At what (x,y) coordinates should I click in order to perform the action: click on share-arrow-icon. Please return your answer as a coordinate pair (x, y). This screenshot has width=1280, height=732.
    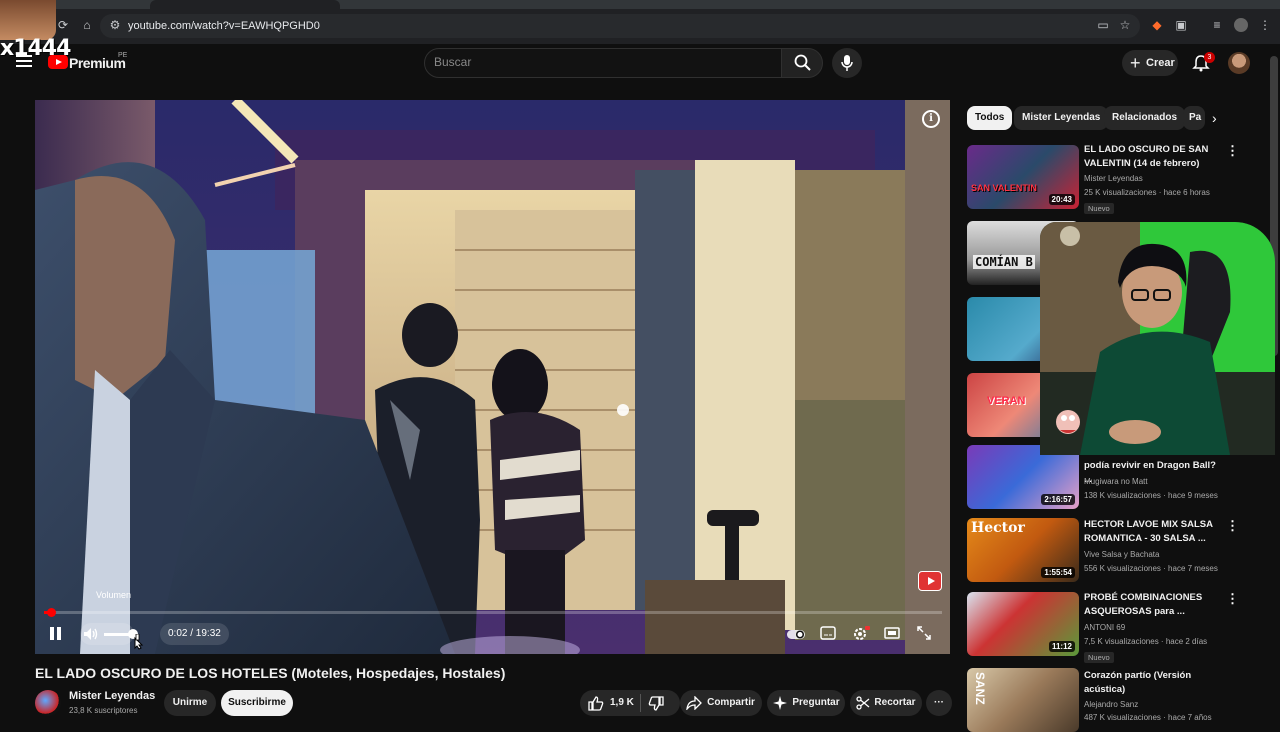
    Looking at the image, I should click on (694, 703).